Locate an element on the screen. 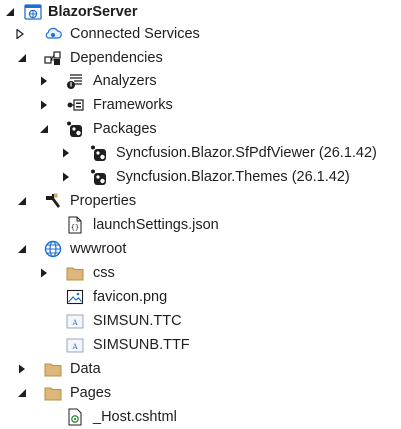 This screenshot has height=429, width=401. simsun-ttc-label: SIMSUN.TTC is located at coordinates (137, 321).